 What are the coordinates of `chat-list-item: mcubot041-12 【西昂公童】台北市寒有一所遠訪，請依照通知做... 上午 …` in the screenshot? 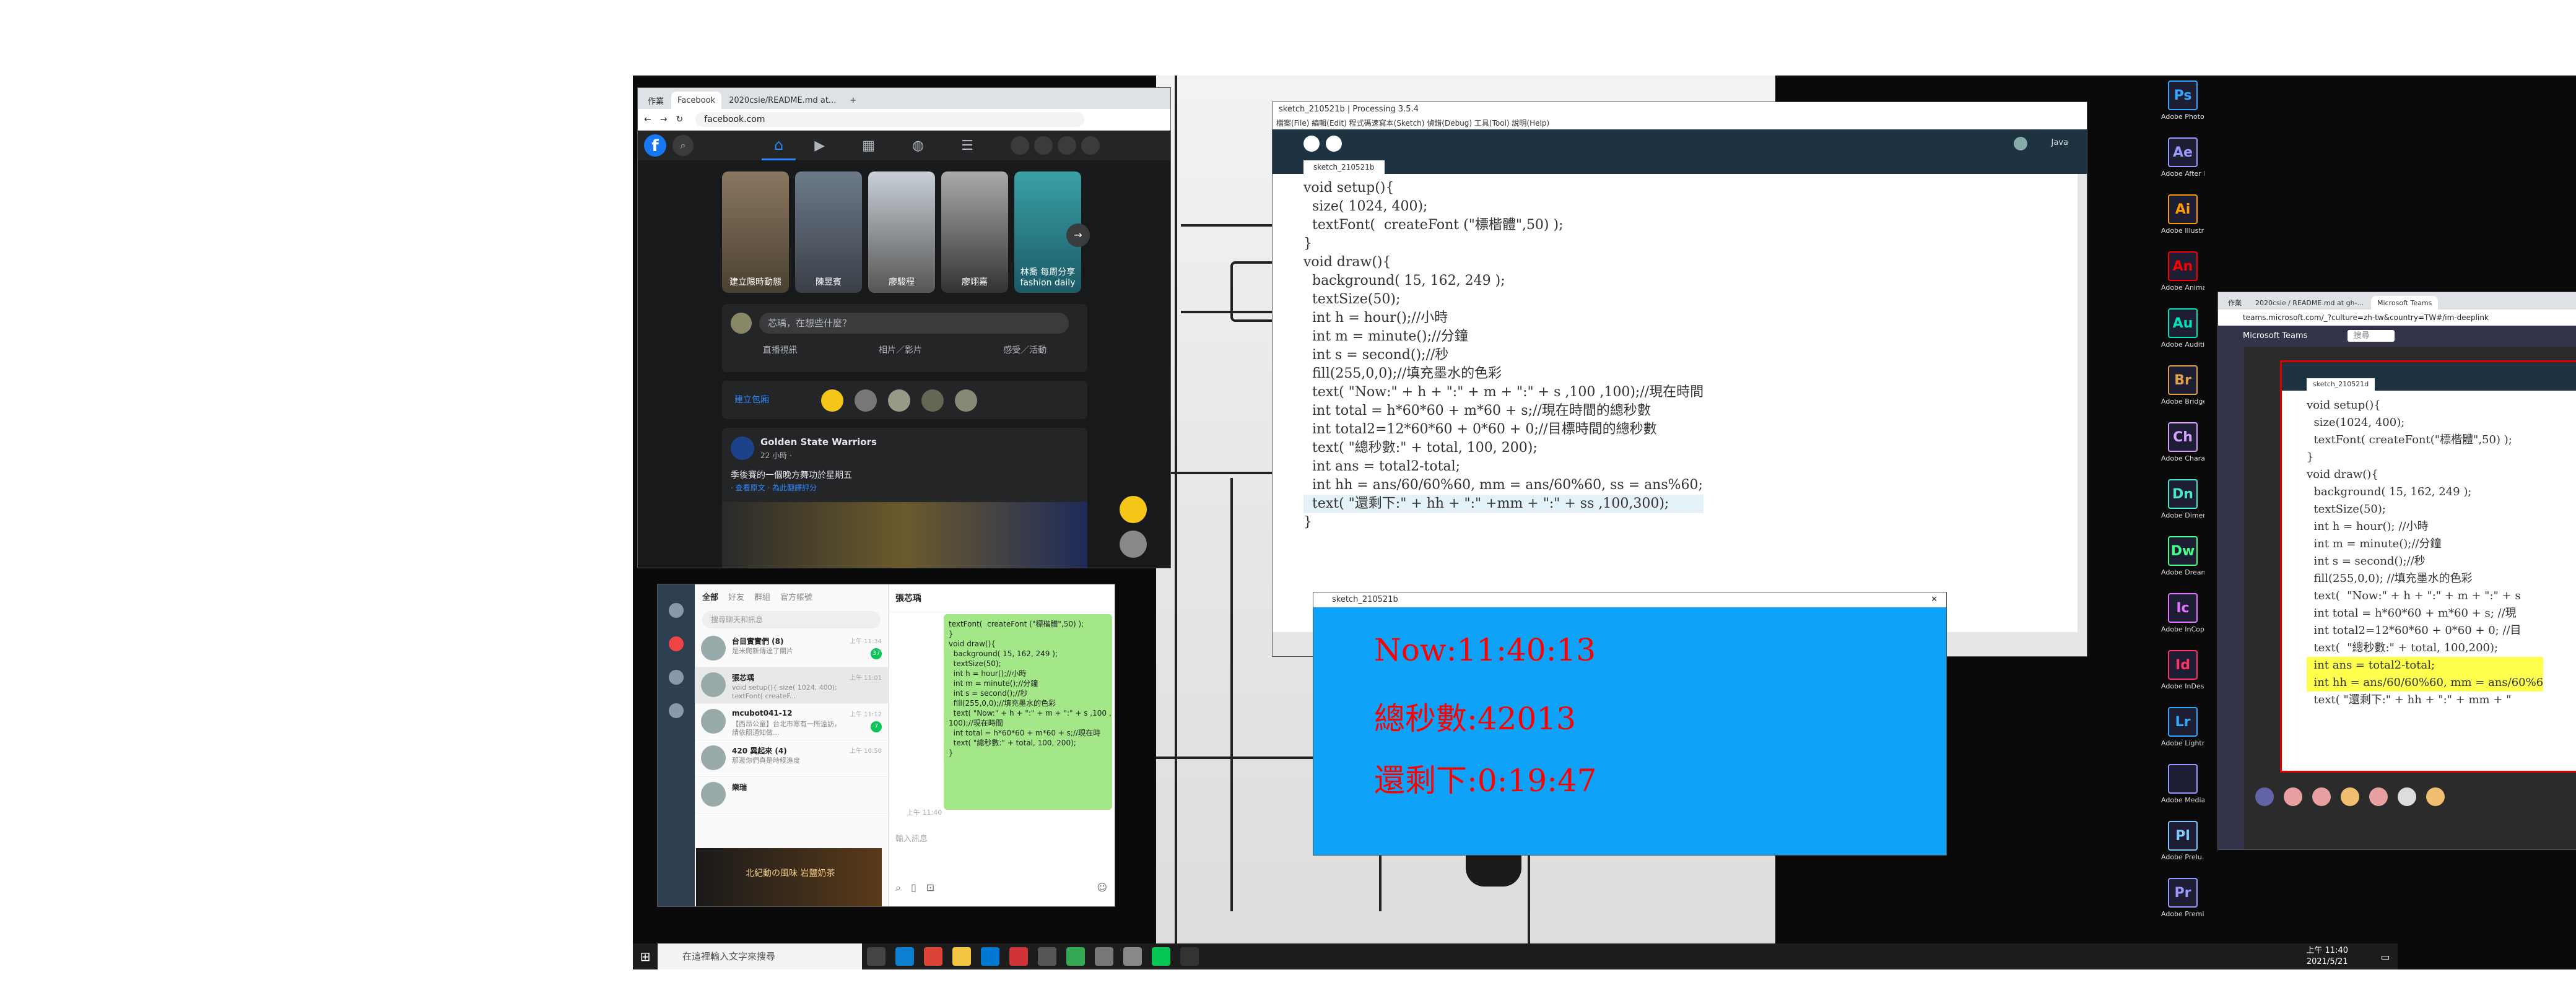 It's located at (792, 722).